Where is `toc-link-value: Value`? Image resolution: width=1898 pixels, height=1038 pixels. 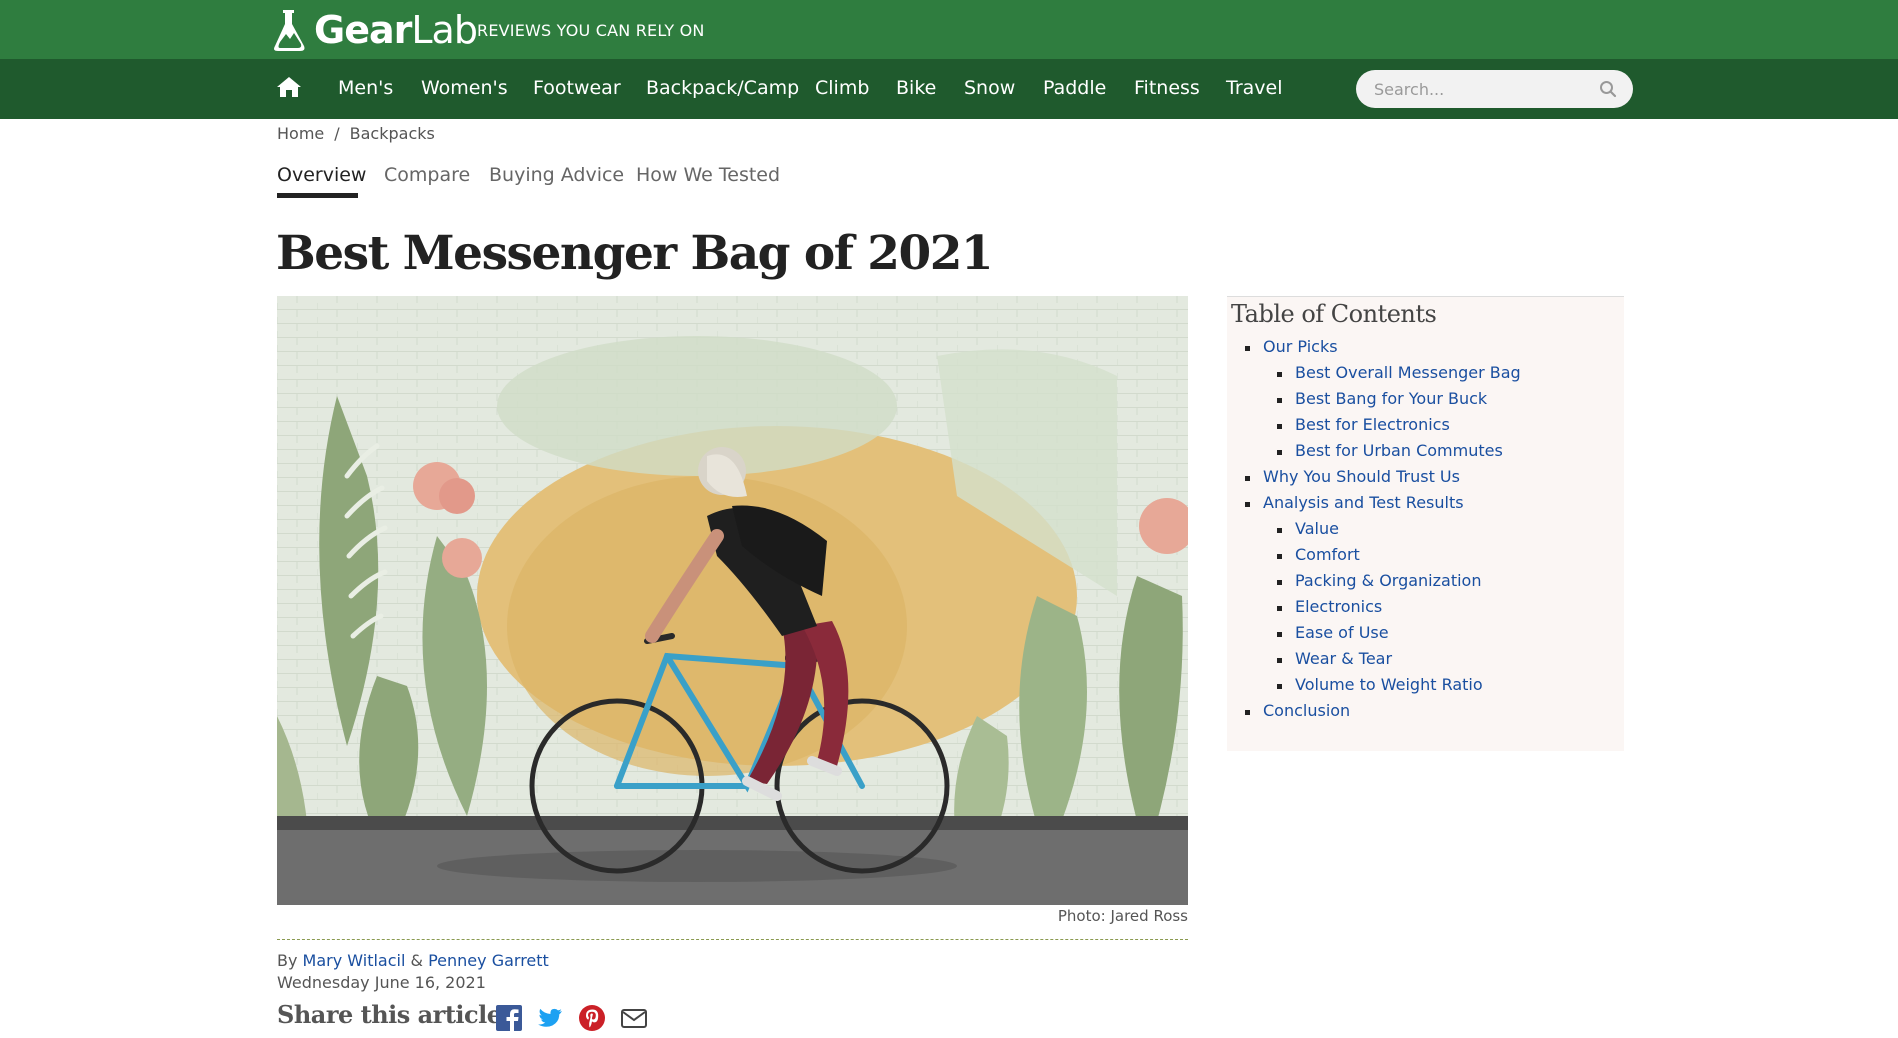
toc-link-value: Value is located at coordinates (1425, 532).